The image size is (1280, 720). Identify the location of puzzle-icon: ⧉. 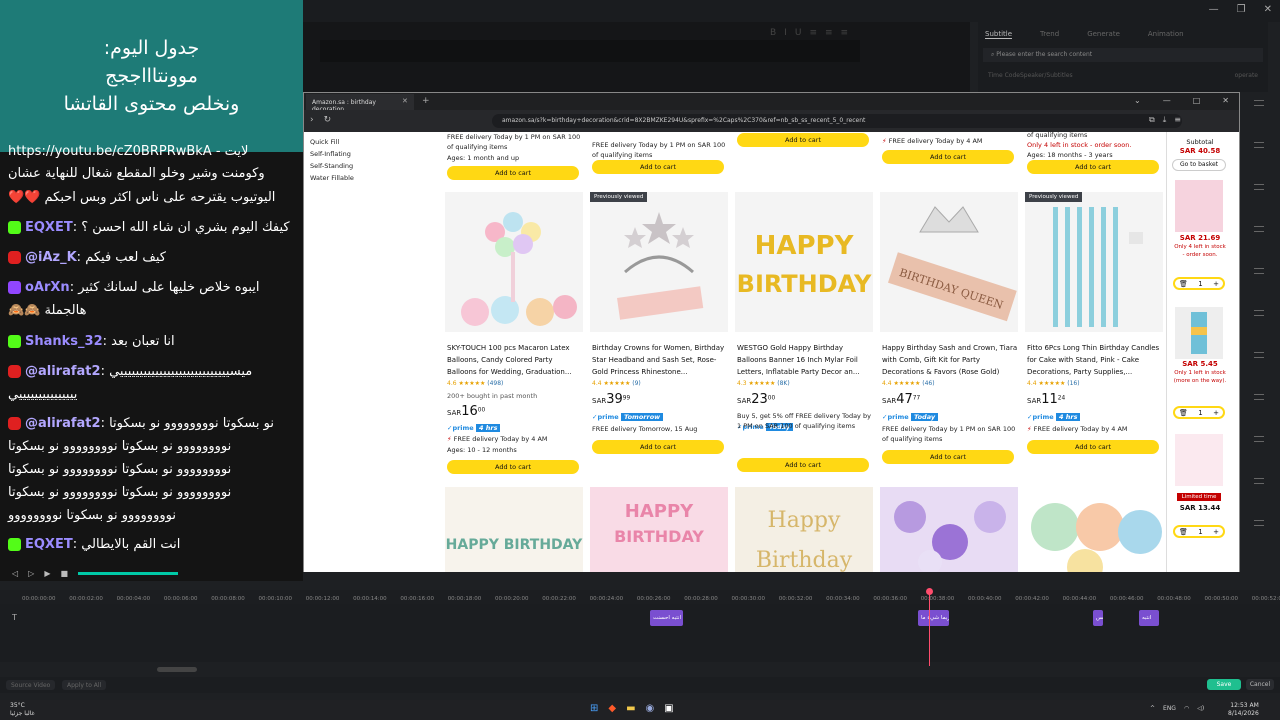
(1152, 120).